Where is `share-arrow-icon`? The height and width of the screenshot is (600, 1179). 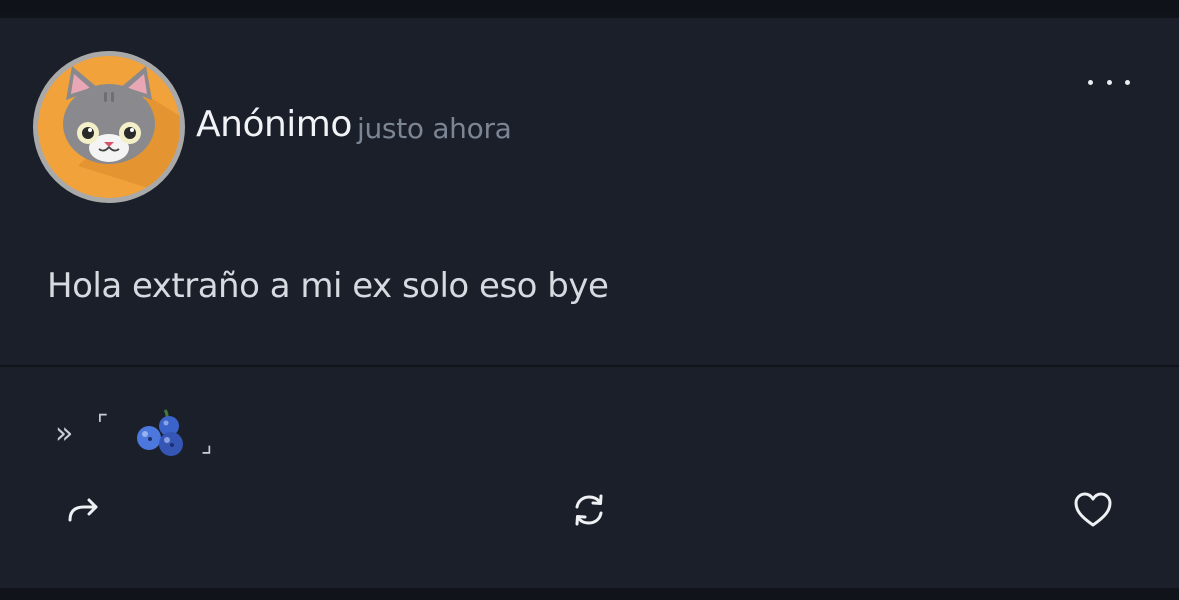 share-arrow-icon is located at coordinates (83, 510).